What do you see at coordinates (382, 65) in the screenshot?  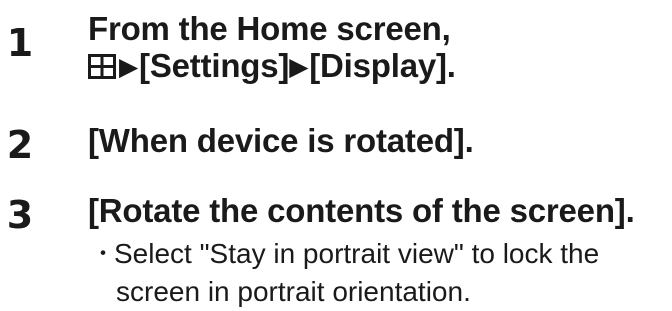 I see `display-menu-item: [Display].` at bounding box center [382, 65].